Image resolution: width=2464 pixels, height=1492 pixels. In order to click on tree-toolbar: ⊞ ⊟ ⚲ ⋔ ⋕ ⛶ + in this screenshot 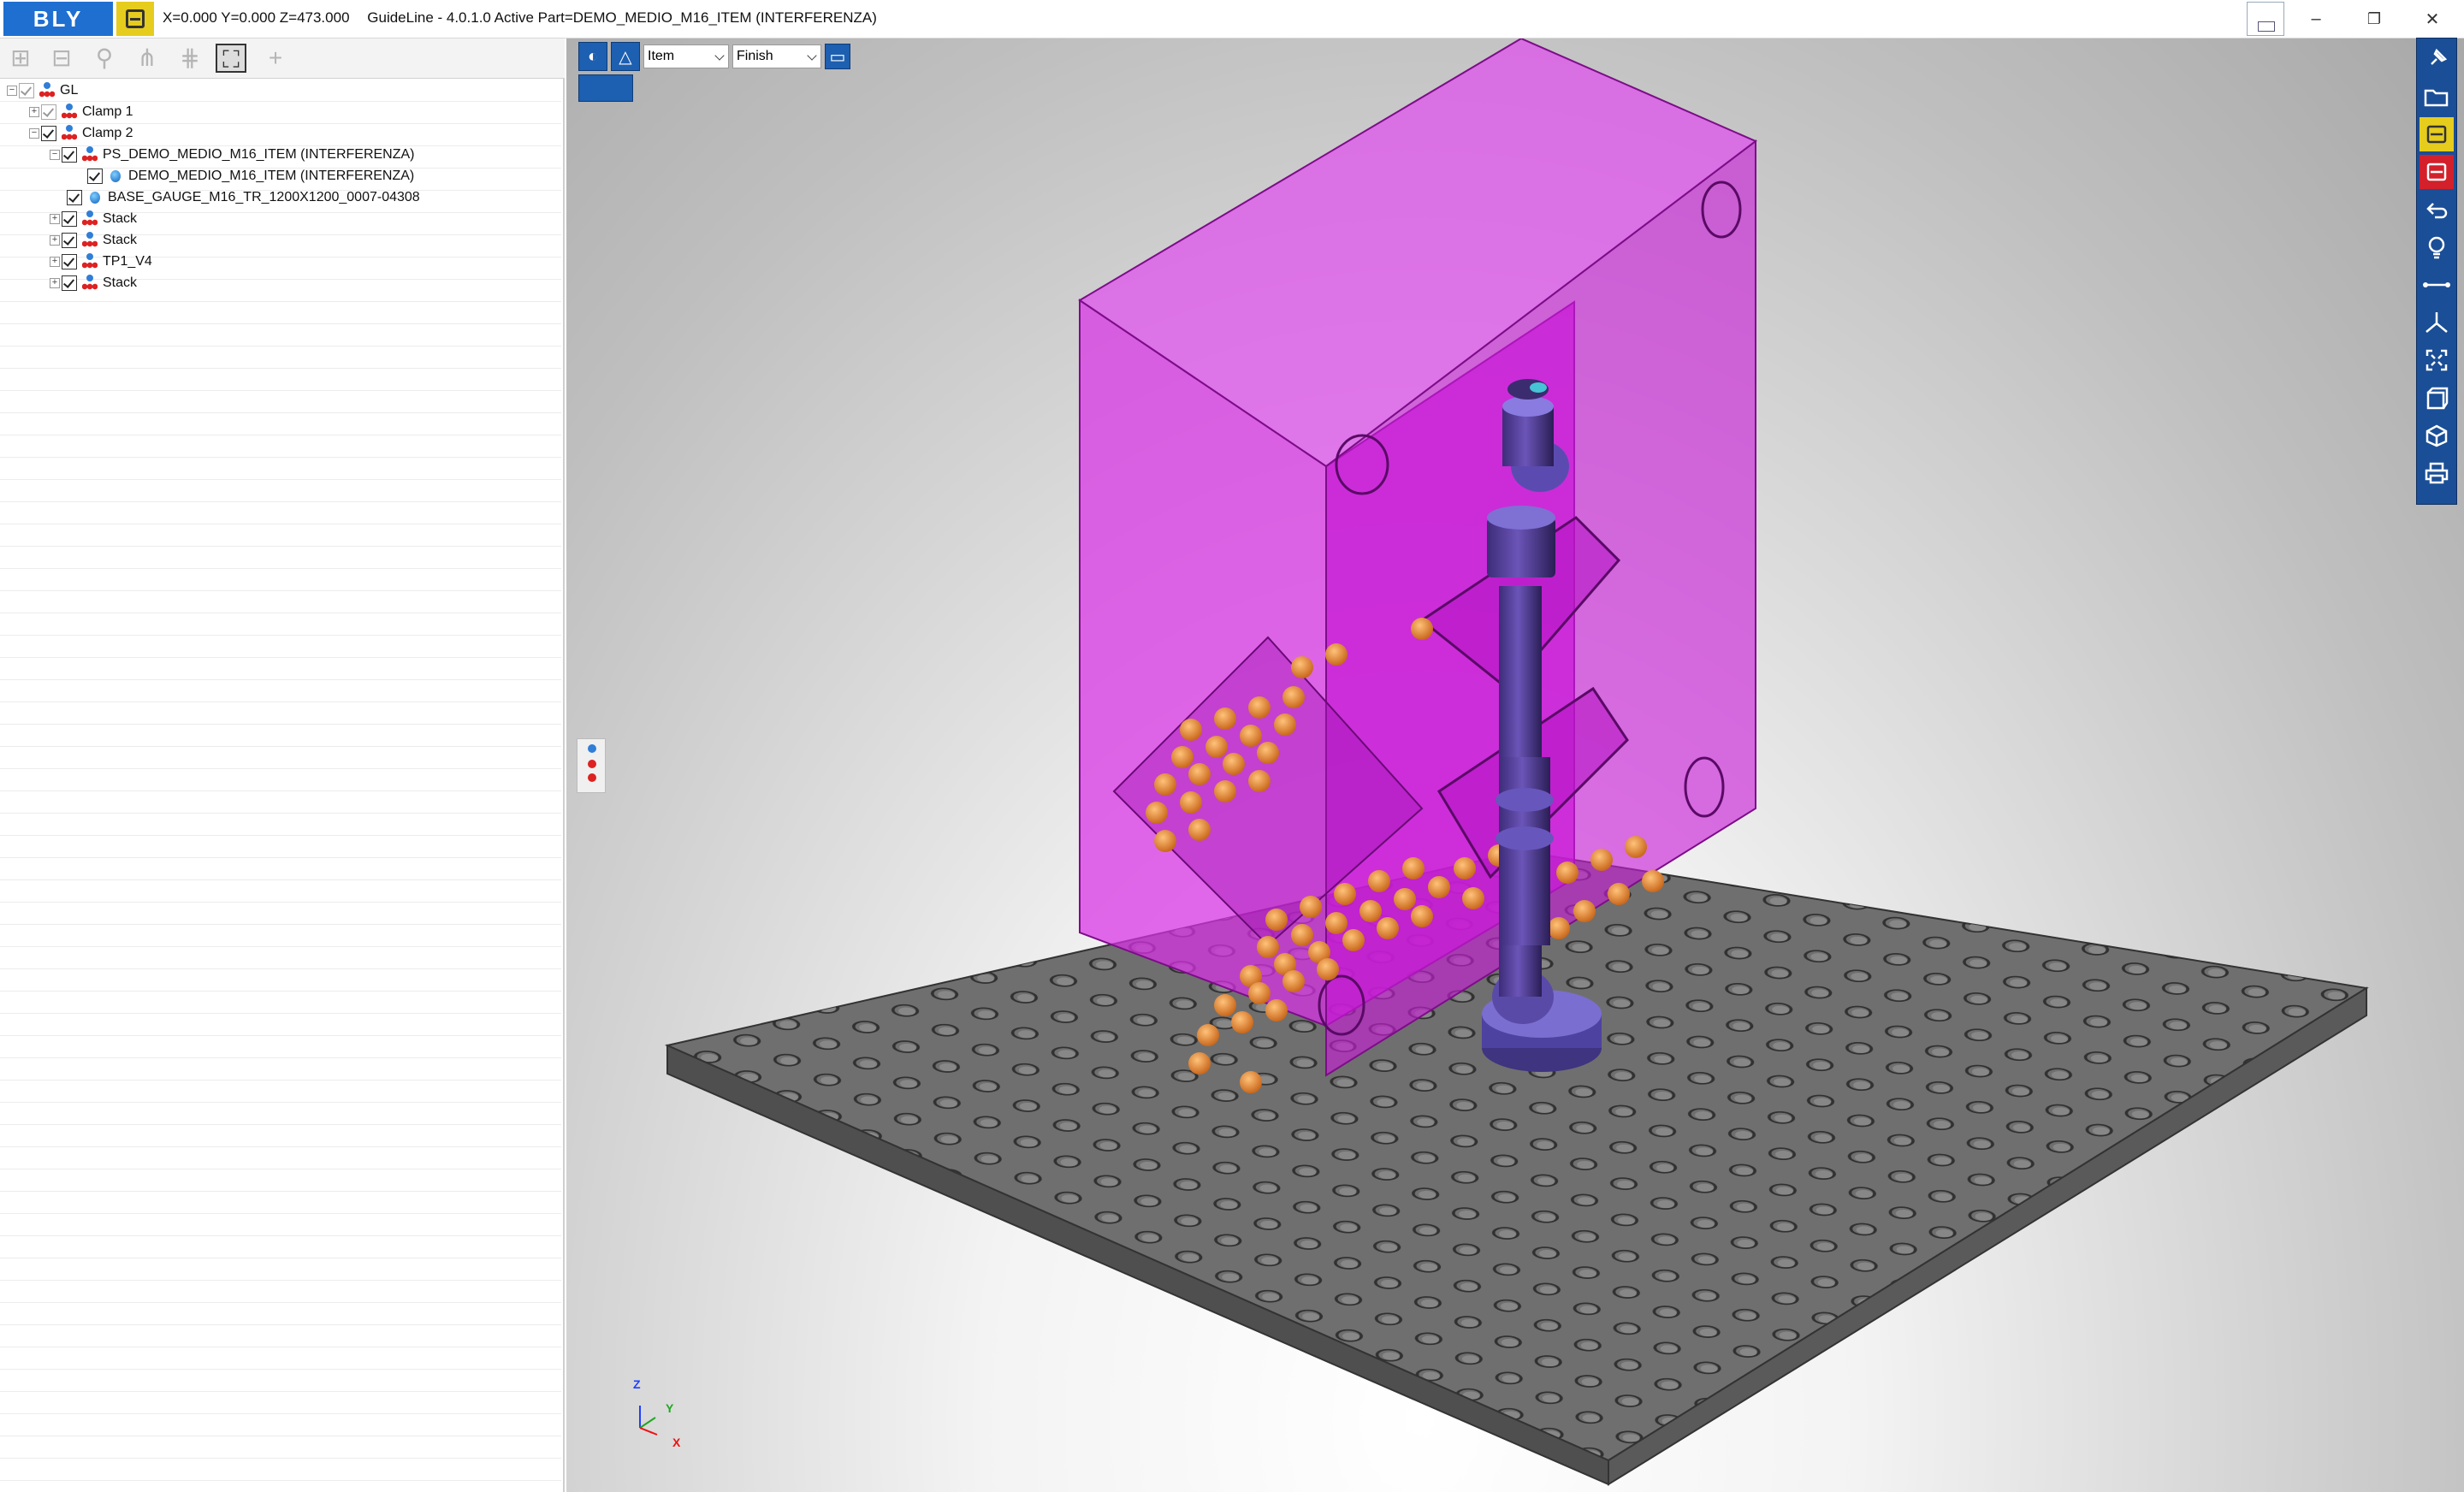, I will do `click(282, 58)`.